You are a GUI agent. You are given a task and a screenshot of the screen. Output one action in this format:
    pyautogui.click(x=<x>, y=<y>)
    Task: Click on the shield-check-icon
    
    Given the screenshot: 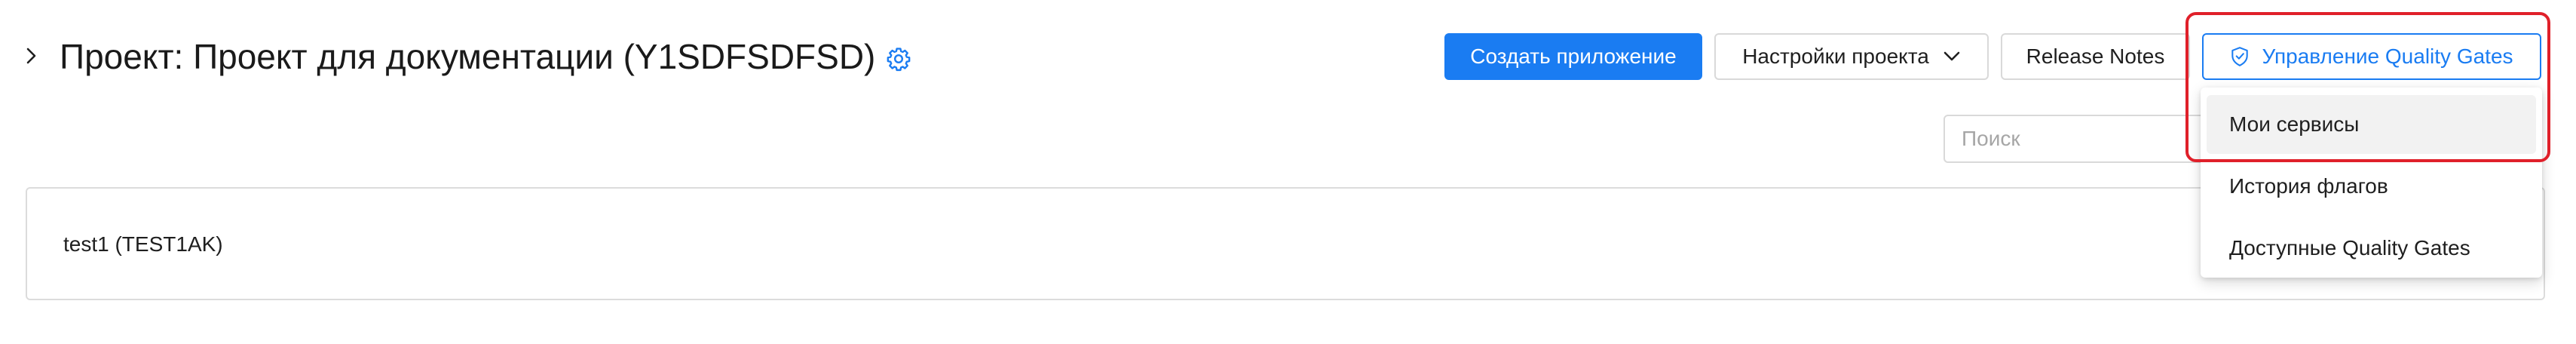 What is the action you would take?
    pyautogui.click(x=2240, y=56)
    